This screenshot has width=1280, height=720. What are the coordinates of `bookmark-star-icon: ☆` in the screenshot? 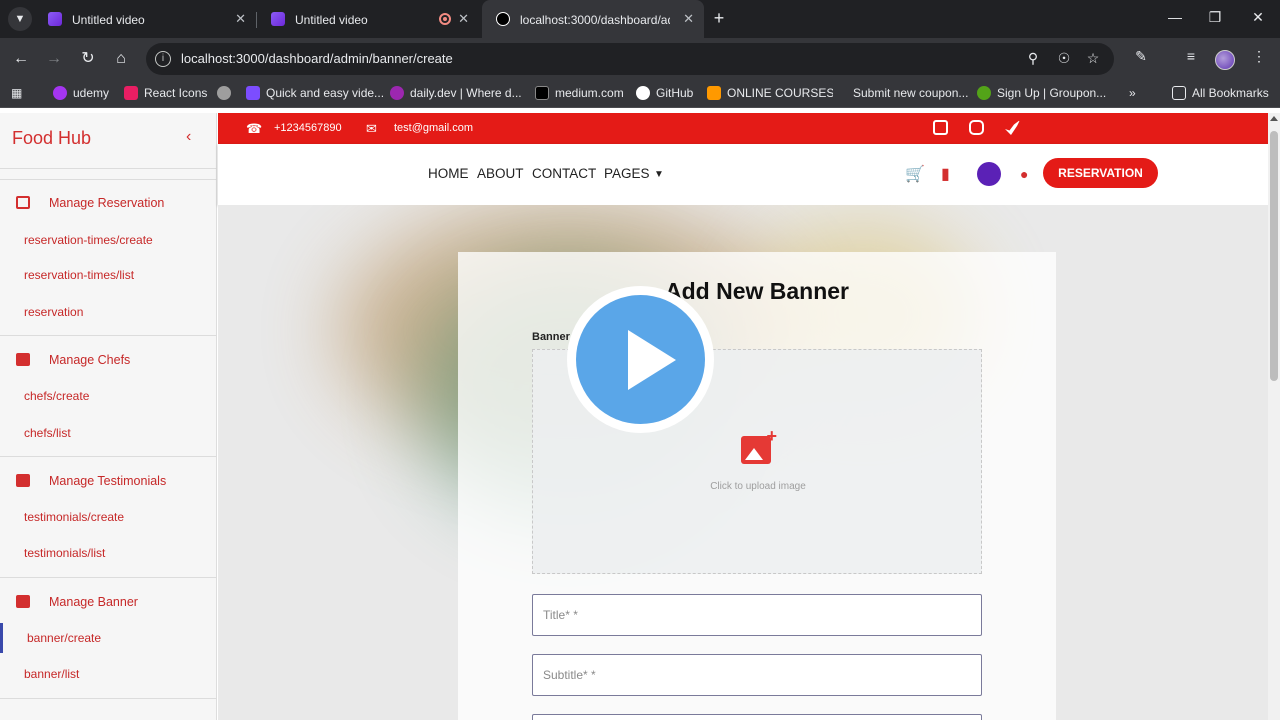 It's located at (1093, 58).